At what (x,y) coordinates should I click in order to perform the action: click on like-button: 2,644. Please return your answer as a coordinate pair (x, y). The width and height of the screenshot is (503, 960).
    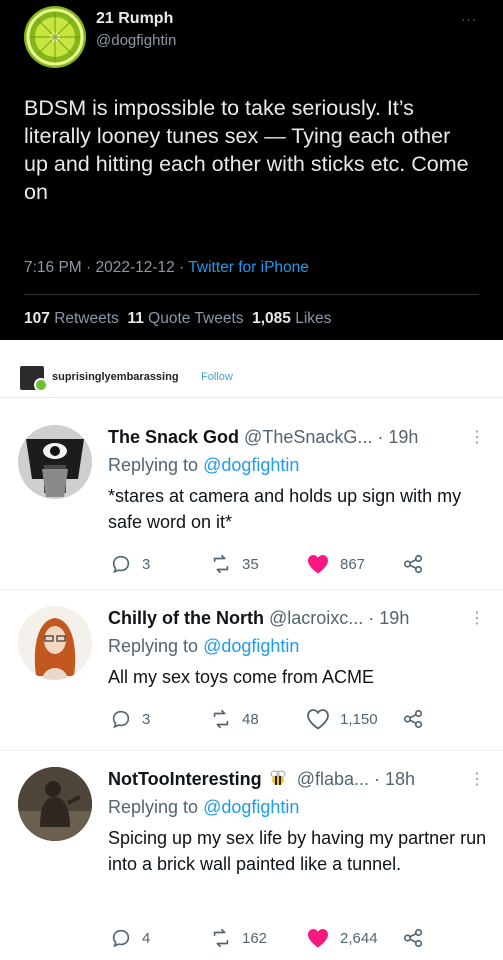
    Looking at the image, I should click on (342, 938).